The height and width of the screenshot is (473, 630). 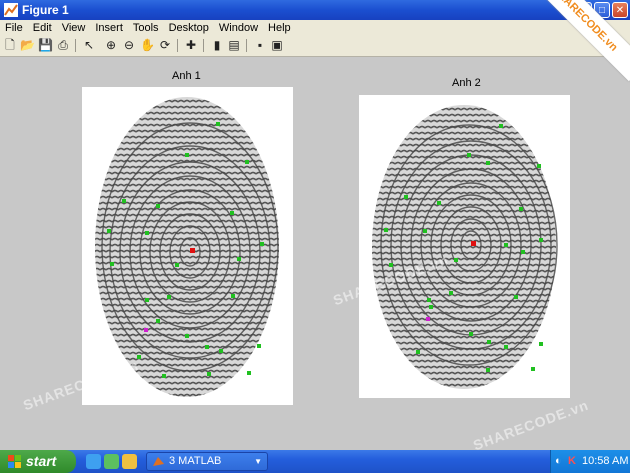 I want to click on network-icon: ◐, so click(x=558, y=461).